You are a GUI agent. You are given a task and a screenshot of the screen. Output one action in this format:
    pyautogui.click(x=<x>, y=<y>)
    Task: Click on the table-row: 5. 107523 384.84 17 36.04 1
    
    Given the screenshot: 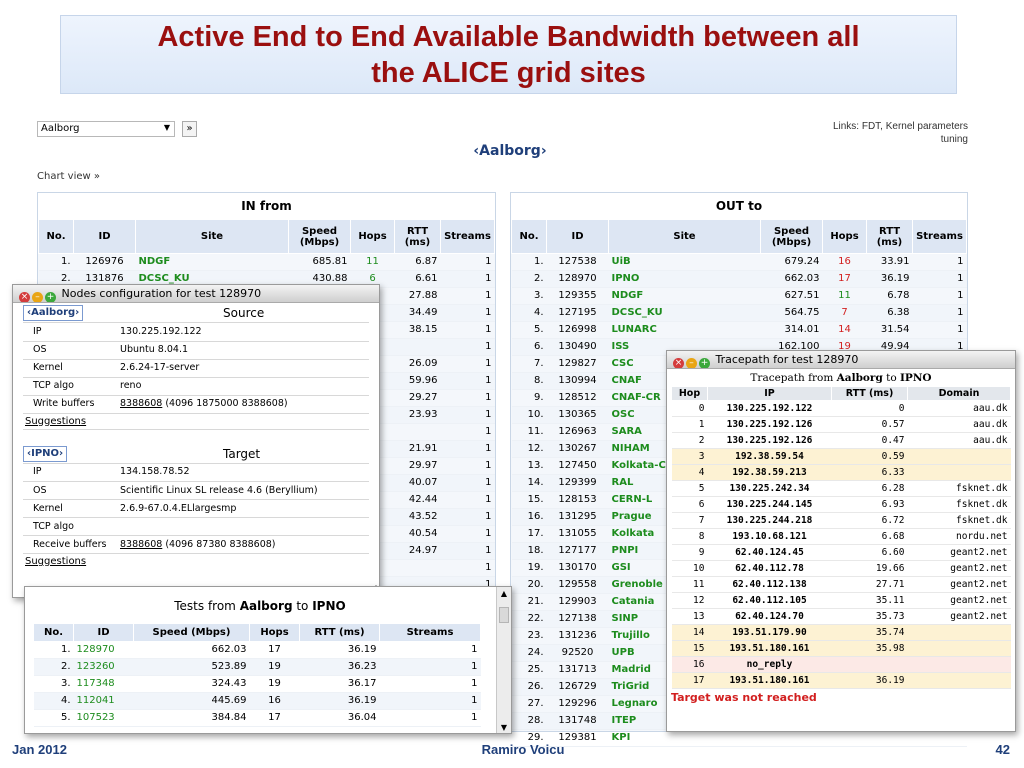 What is the action you would take?
    pyautogui.click(x=257, y=718)
    